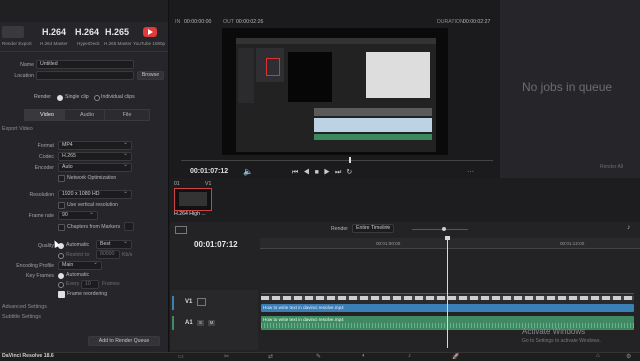  What do you see at coordinates (211, 323) in the screenshot?
I see `mute-button: M` at bounding box center [211, 323].